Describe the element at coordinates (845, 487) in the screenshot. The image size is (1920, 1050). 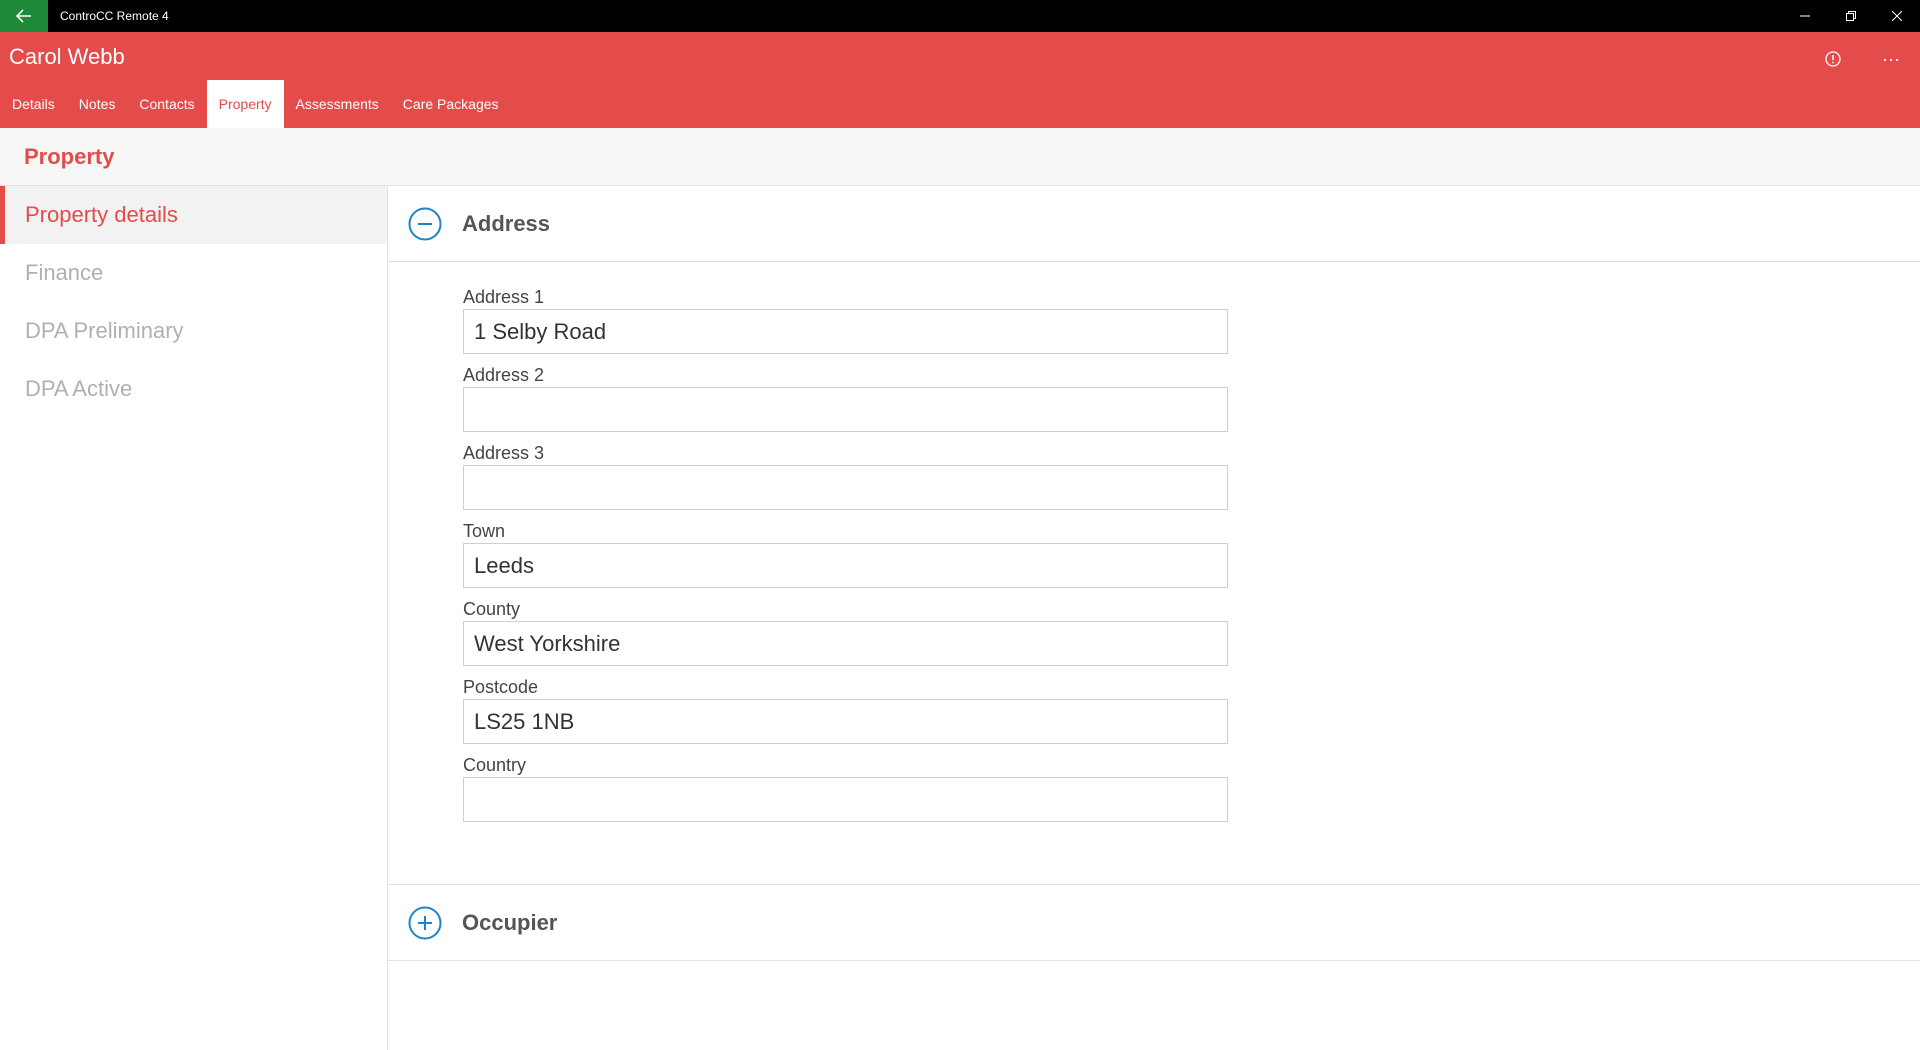
I see `address3-input` at that location.